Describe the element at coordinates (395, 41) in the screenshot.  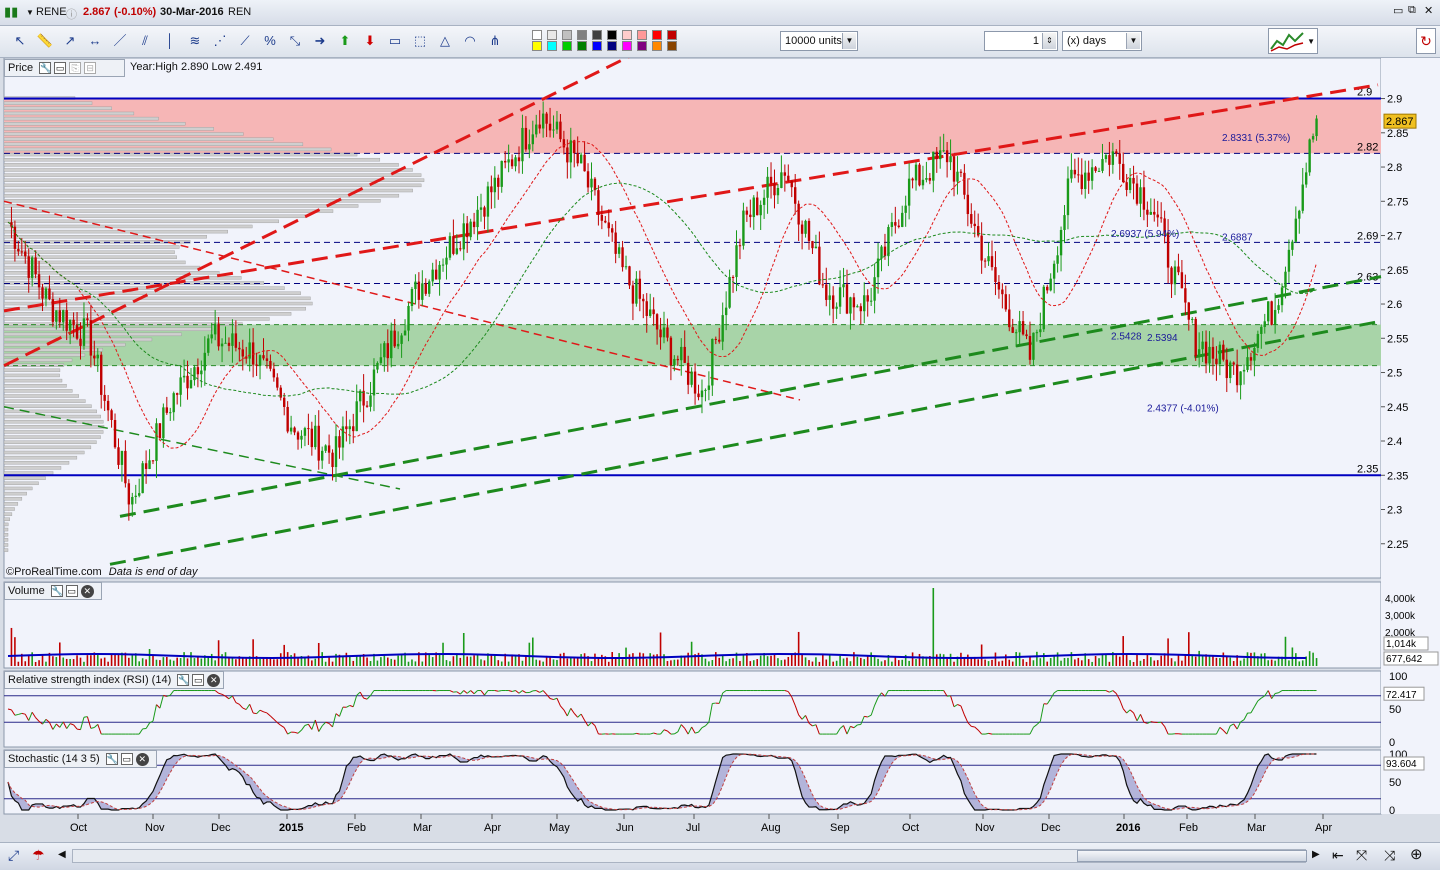
I see `rectangle-icon: ▭` at that location.